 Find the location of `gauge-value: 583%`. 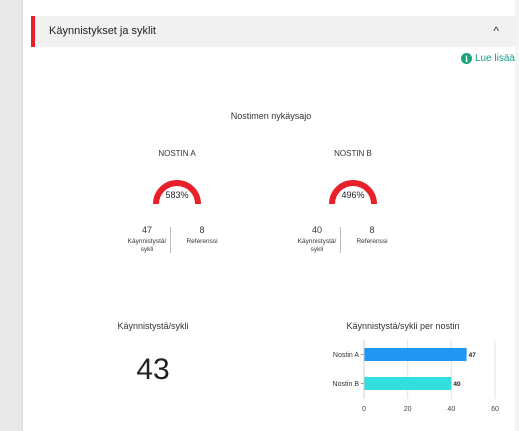

gauge-value: 583% is located at coordinates (176, 195).